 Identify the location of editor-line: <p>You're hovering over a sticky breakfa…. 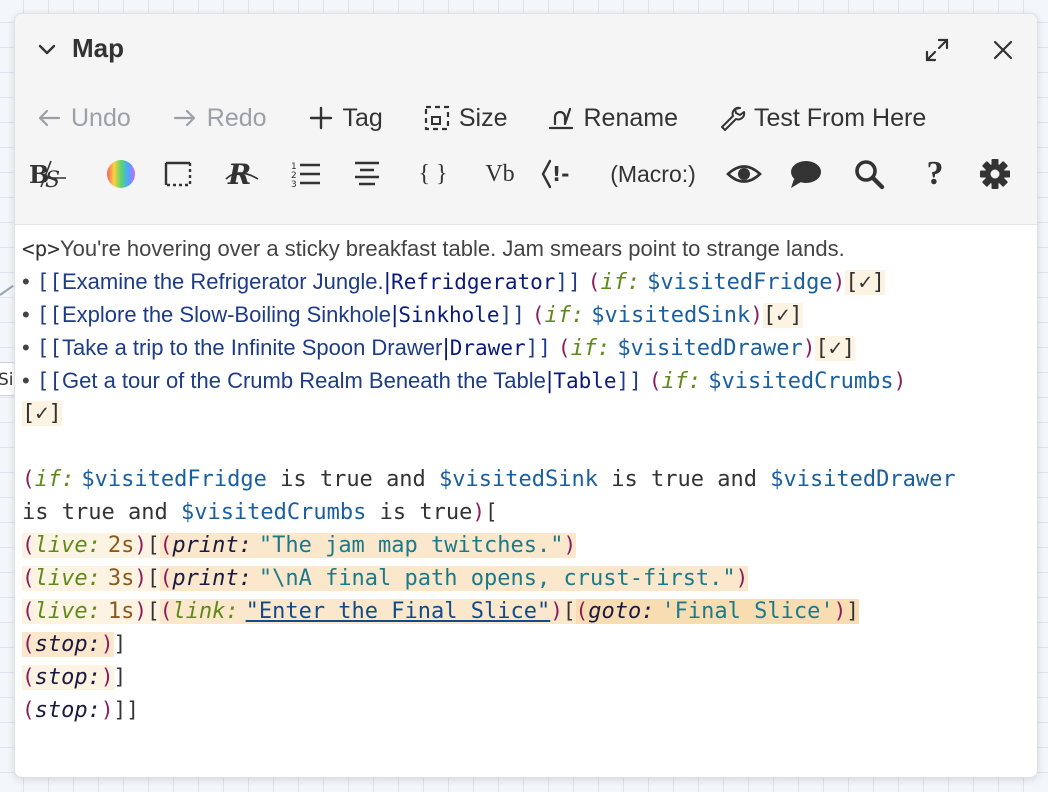
(433, 248).